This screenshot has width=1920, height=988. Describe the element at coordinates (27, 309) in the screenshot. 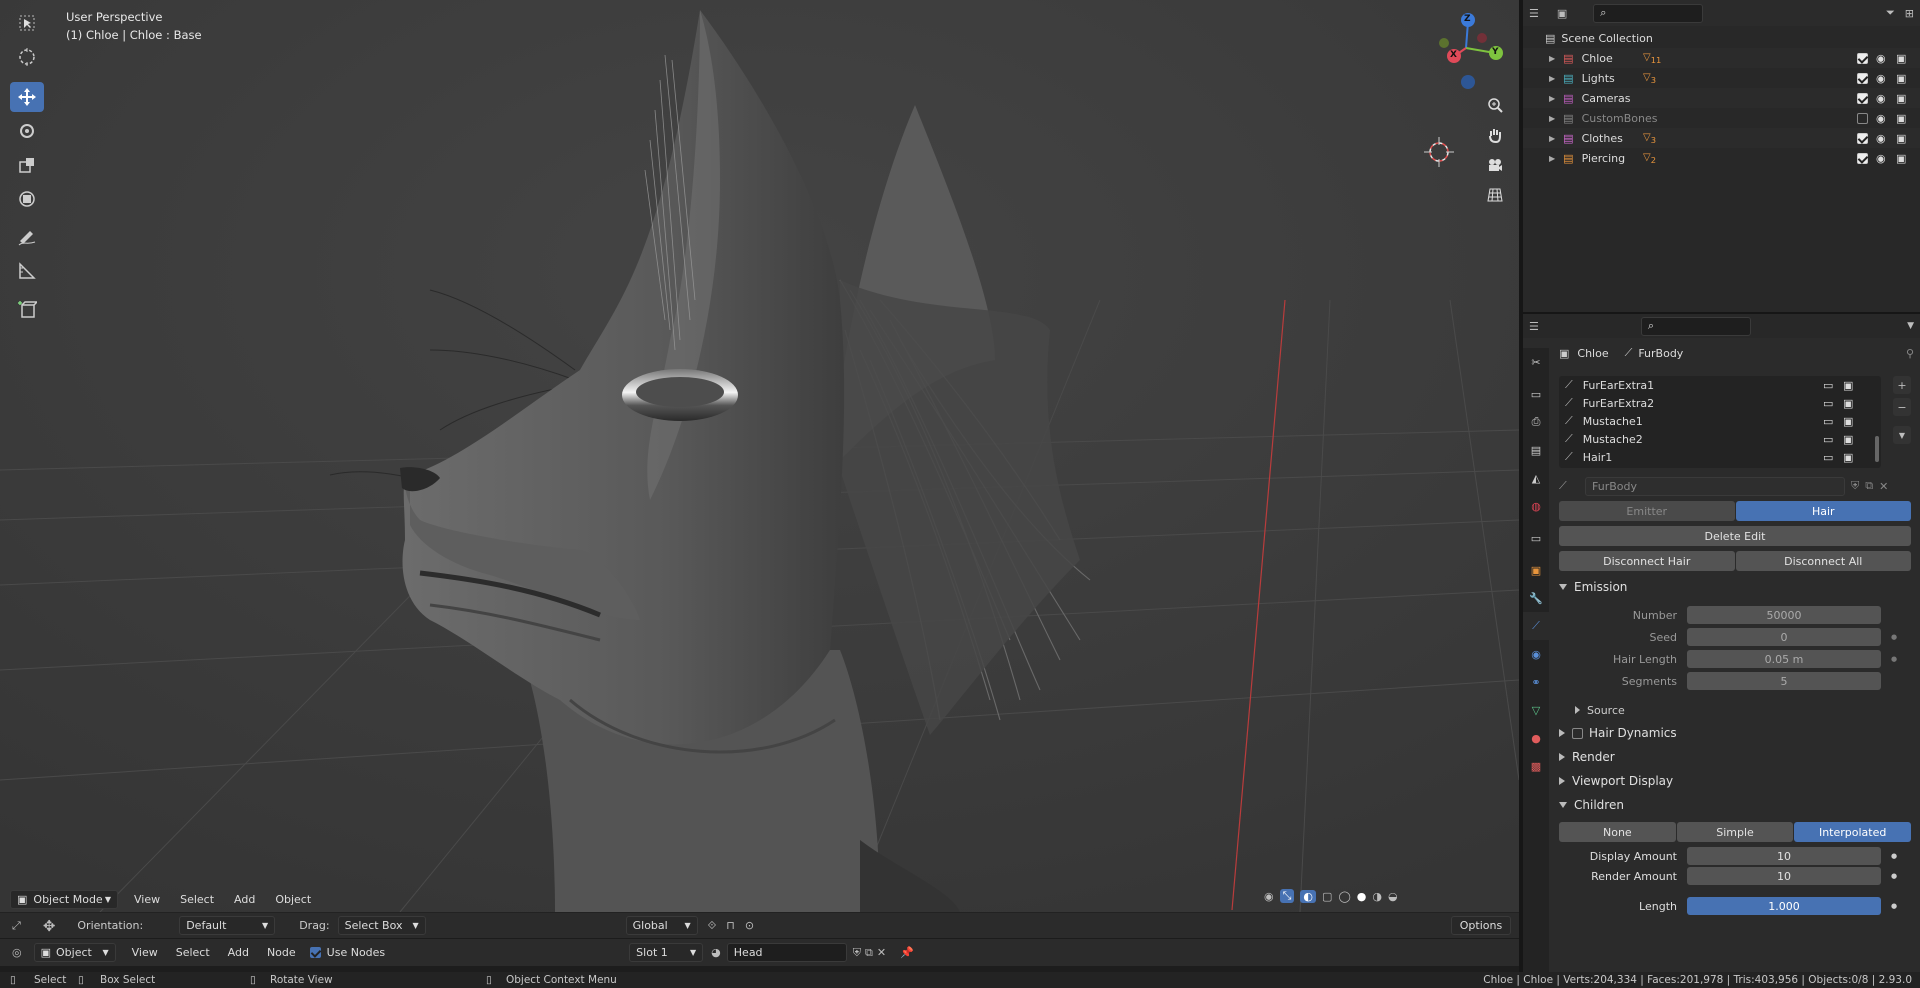

I see `add-cube-tool-button` at that location.